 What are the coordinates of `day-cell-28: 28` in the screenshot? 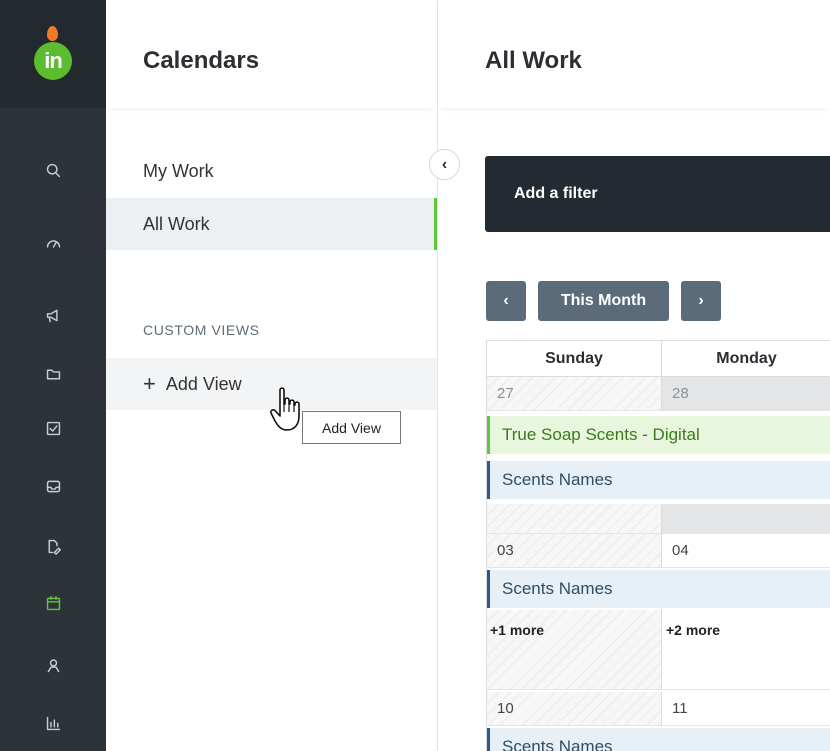 It's located at (746, 394).